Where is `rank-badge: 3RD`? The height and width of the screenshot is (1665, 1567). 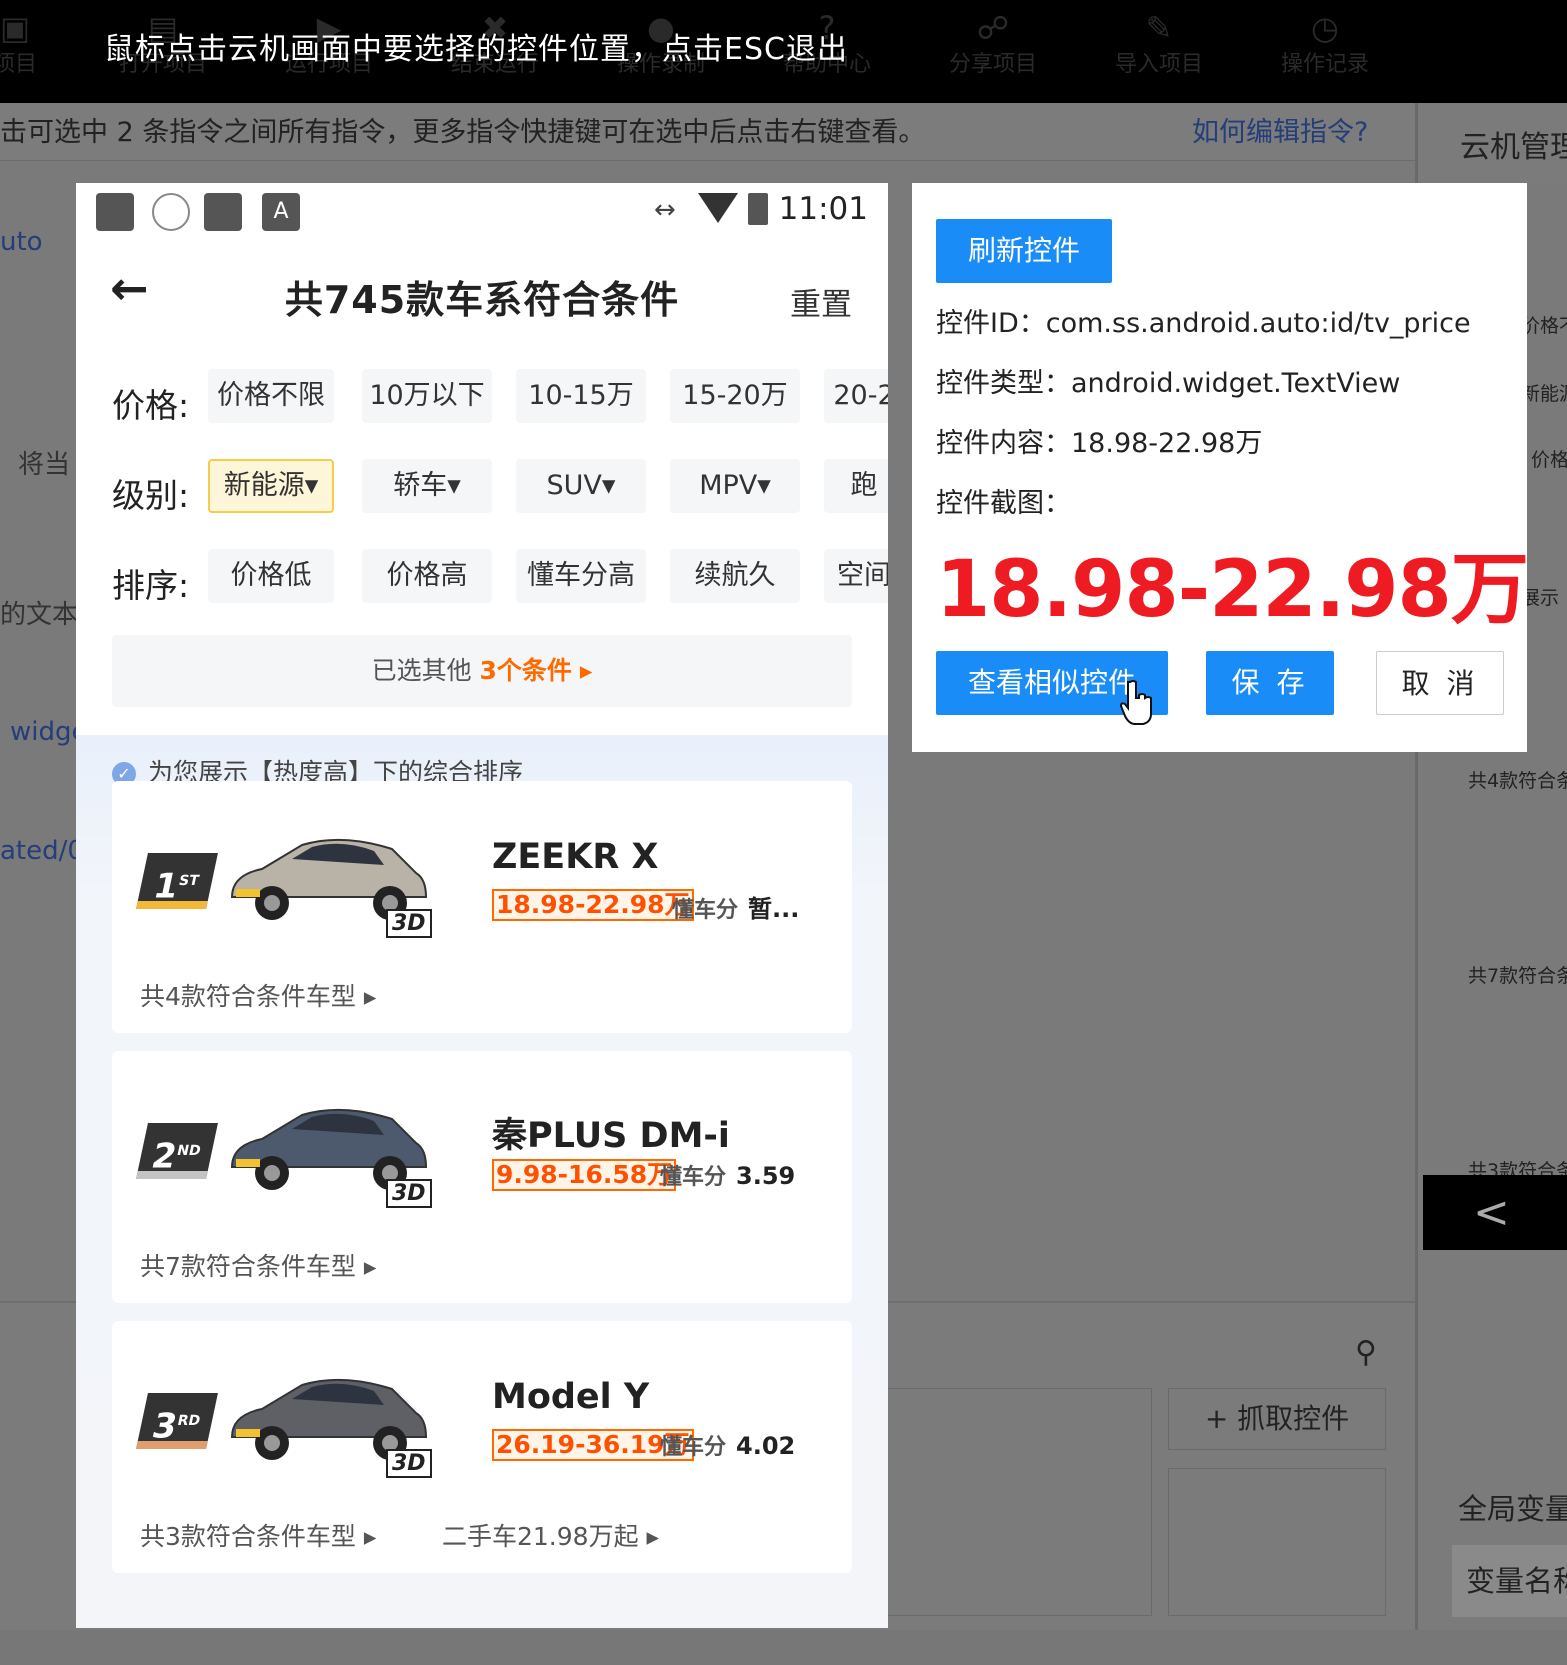
rank-badge: 3RD is located at coordinates (177, 1421).